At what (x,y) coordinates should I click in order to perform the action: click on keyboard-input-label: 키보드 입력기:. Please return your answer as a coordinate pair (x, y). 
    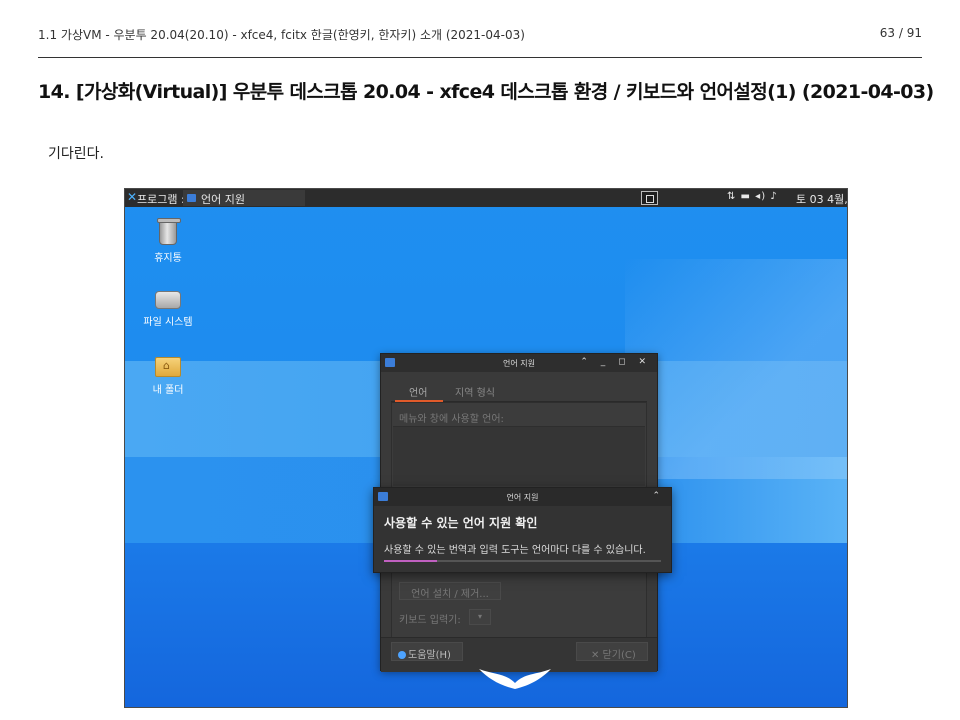
    Looking at the image, I should click on (430, 620).